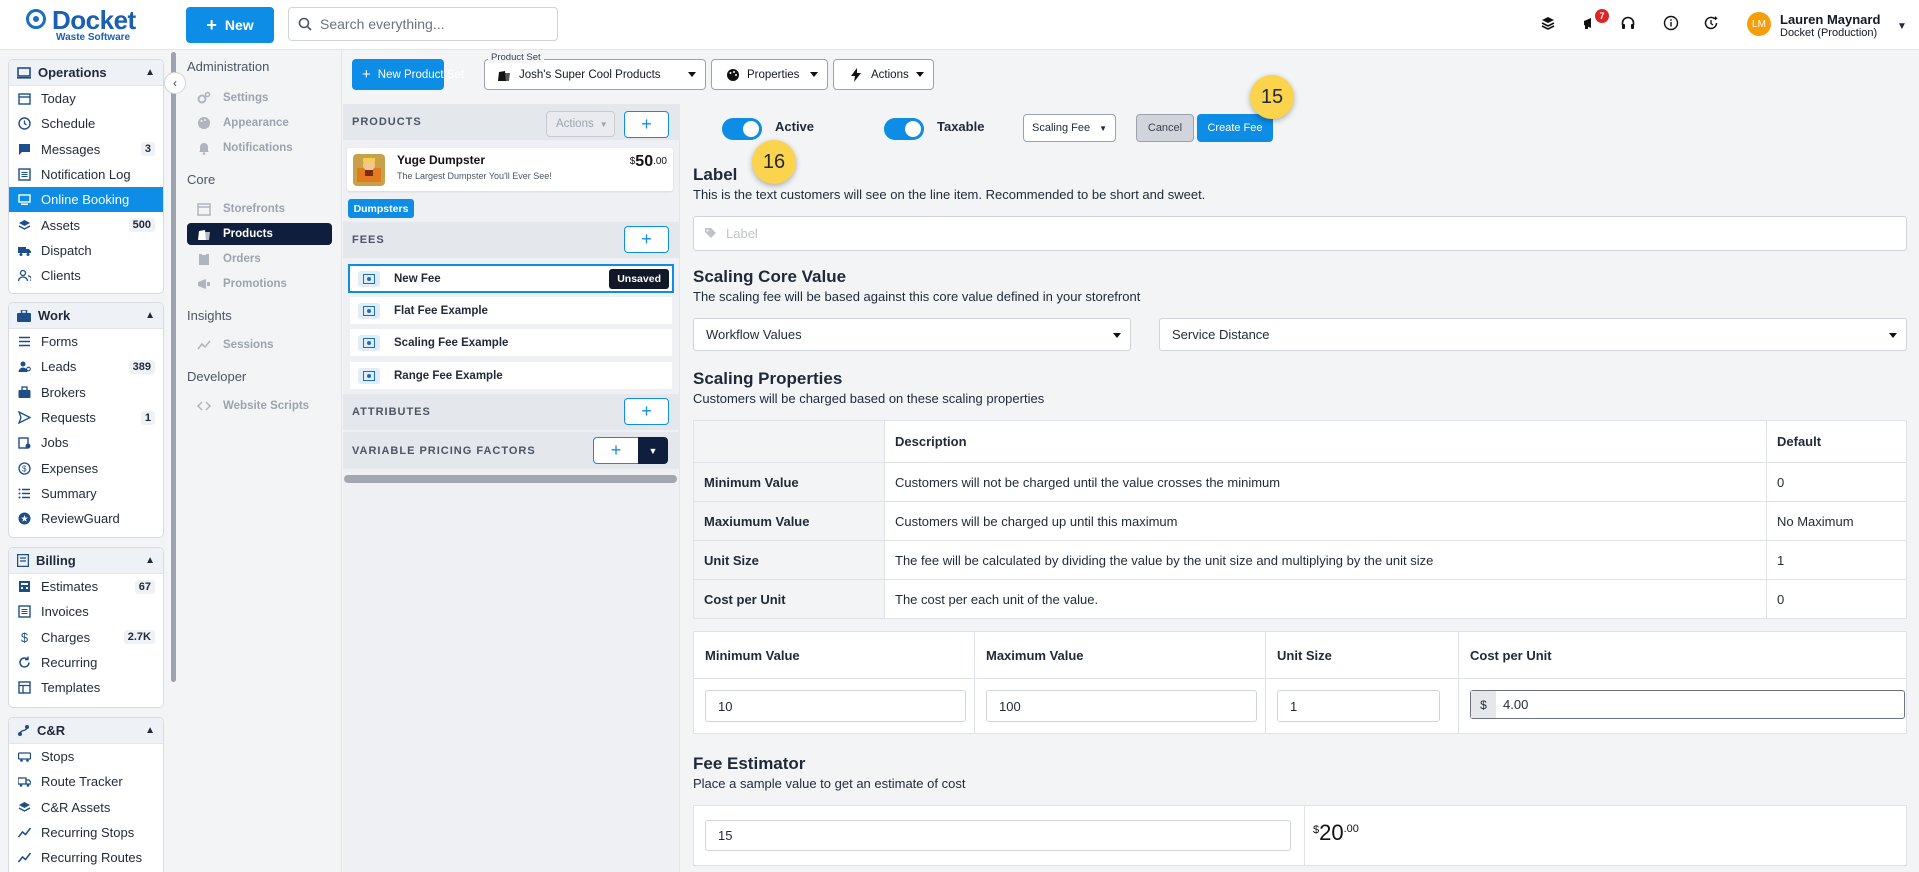 The height and width of the screenshot is (872, 1919). What do you see at coordinates (86, 807) in the screenshot?
I see `nav-item-cr-assets: C&R Assets` at bounding box center [86, 807].